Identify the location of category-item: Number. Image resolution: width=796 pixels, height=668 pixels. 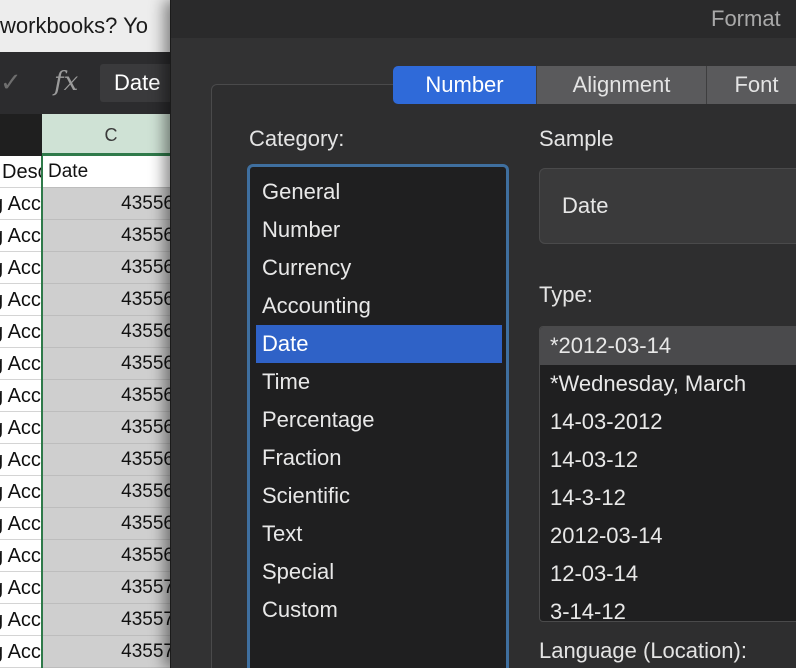
(379, 230).